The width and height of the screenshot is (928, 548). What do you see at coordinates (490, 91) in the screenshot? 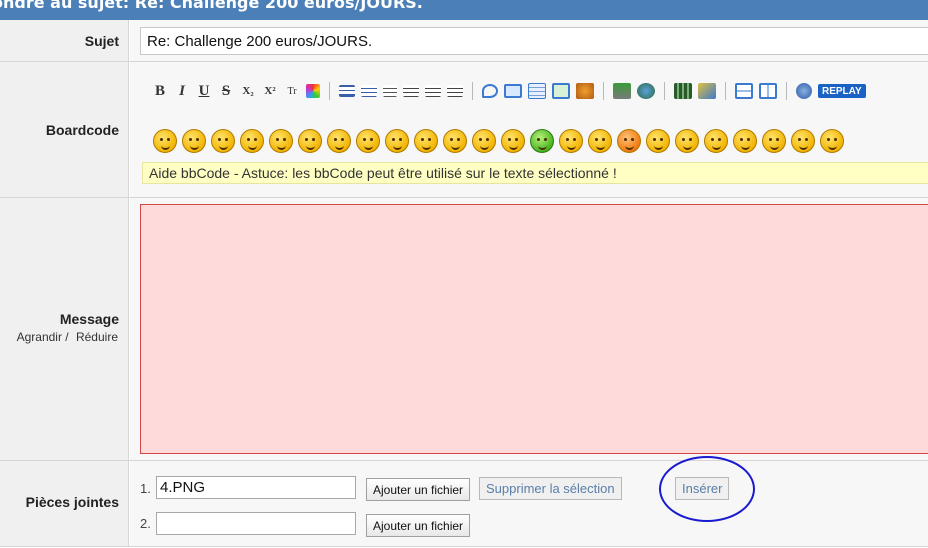
I see `quote-icon` at bounding box center [490, 91].